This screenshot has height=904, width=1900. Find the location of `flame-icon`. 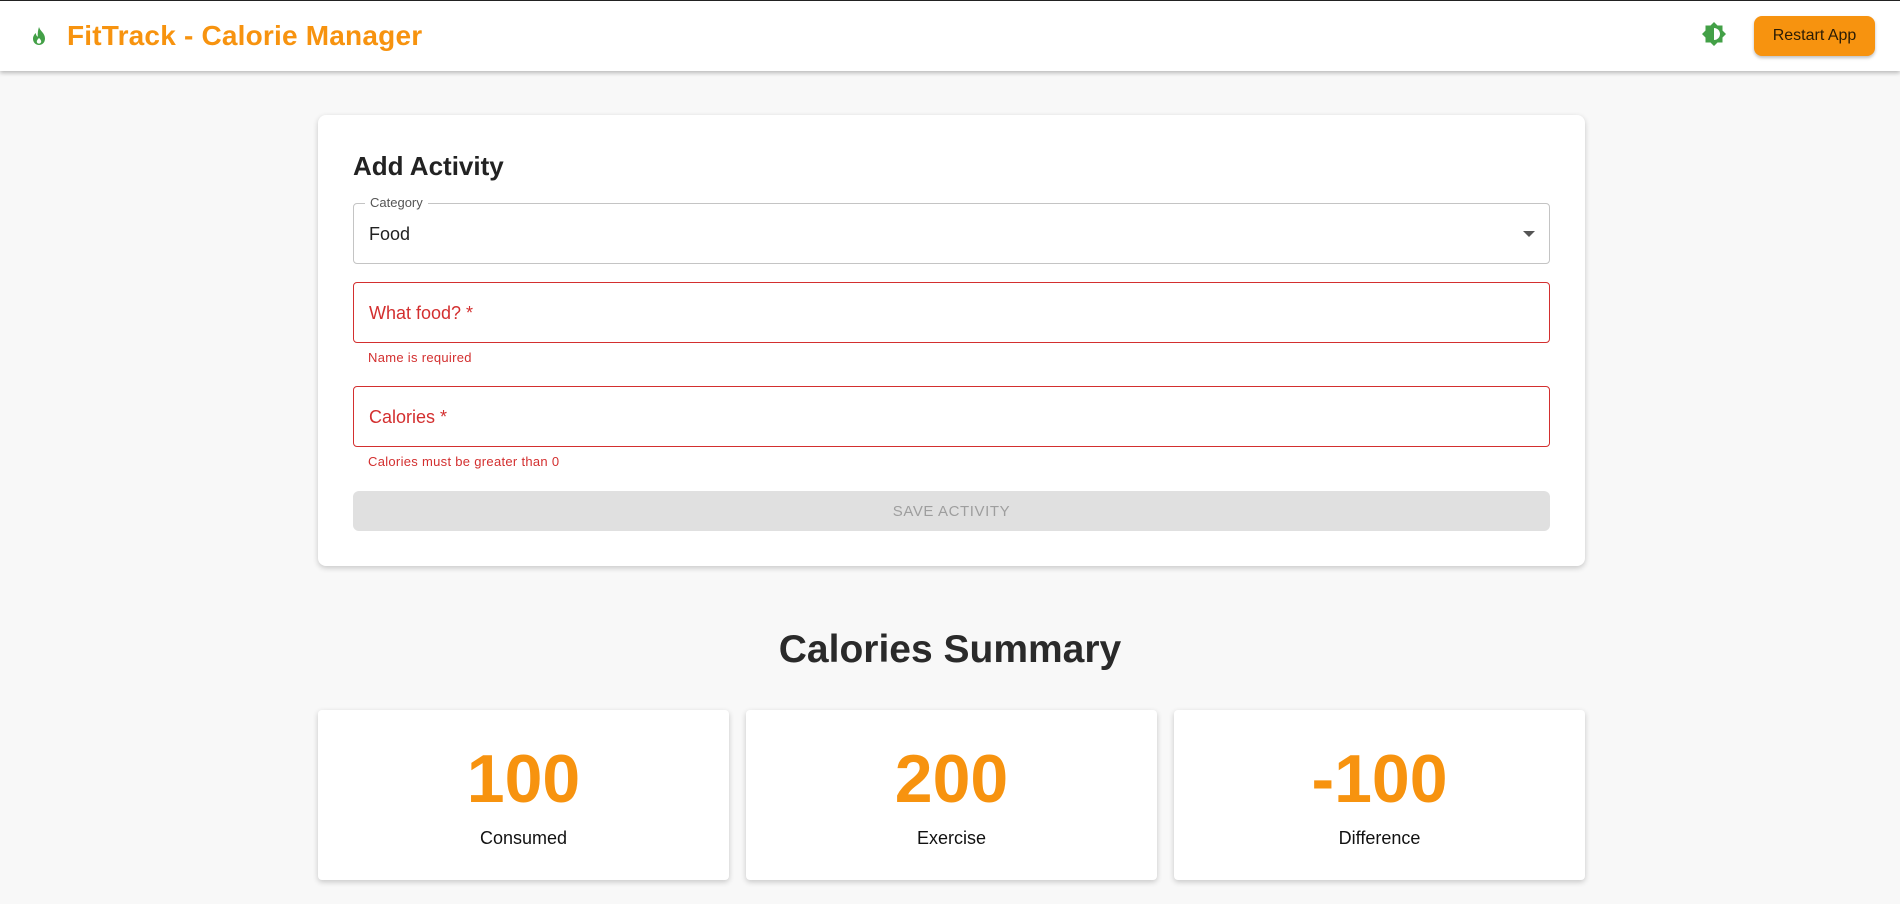

flame-icon is located at coordinates (39, 36).